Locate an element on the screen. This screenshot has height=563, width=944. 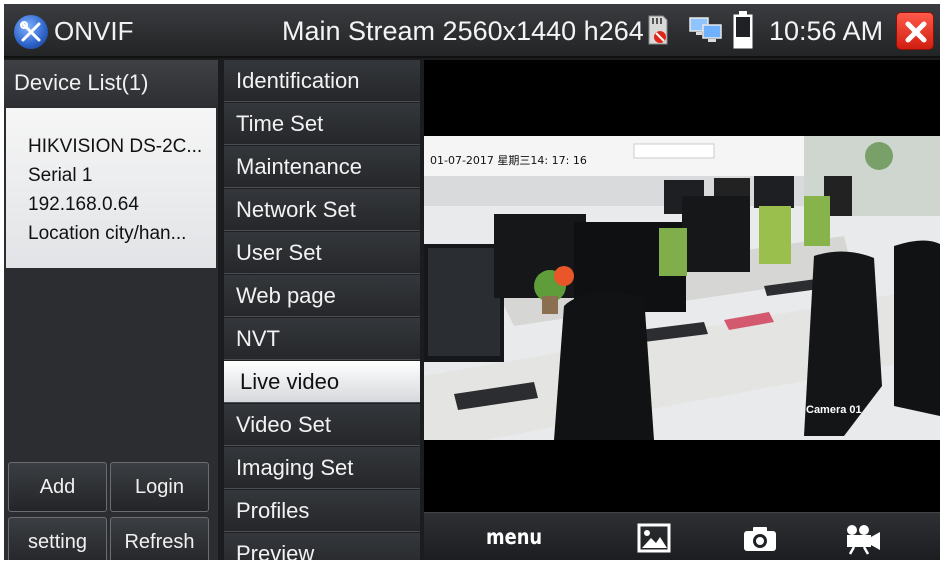
menu-item-video-set: Video Set is located at coordinates (322, 425).